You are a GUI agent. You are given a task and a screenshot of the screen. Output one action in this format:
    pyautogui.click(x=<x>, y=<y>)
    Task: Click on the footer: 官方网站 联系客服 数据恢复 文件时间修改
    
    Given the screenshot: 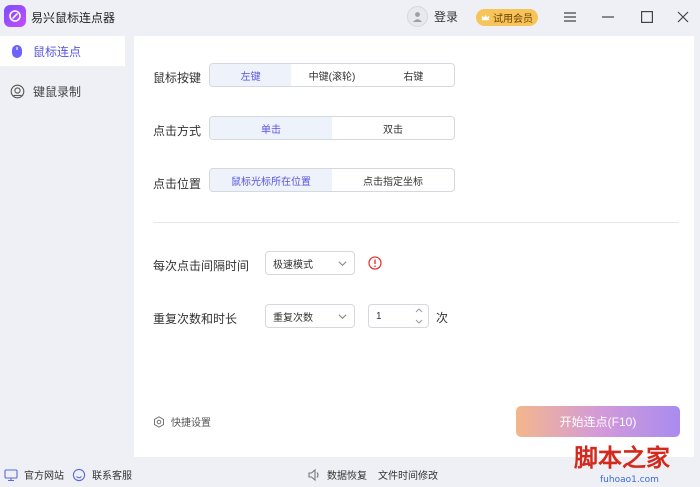 What is the action you would take?
    pyautogui.click(x=350, y=474)
    